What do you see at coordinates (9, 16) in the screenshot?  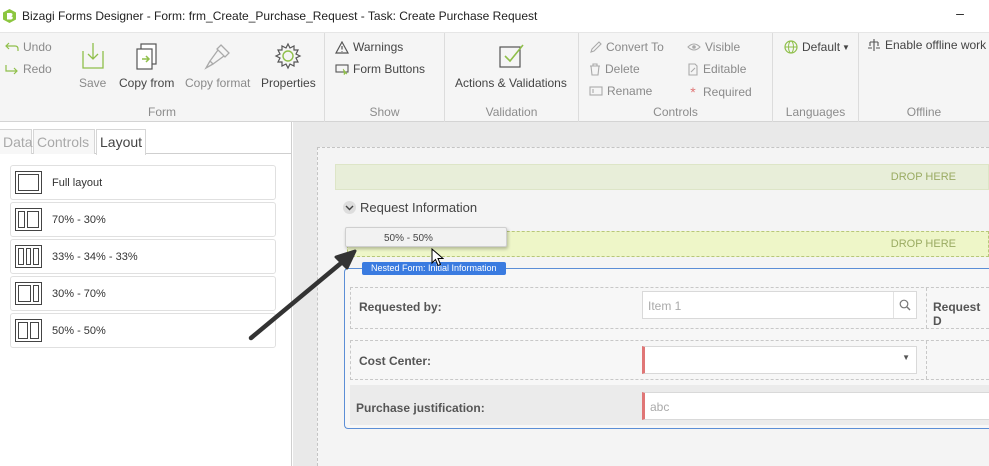 I see `bizagi-logo-icon` at bounding box center [9, 16].